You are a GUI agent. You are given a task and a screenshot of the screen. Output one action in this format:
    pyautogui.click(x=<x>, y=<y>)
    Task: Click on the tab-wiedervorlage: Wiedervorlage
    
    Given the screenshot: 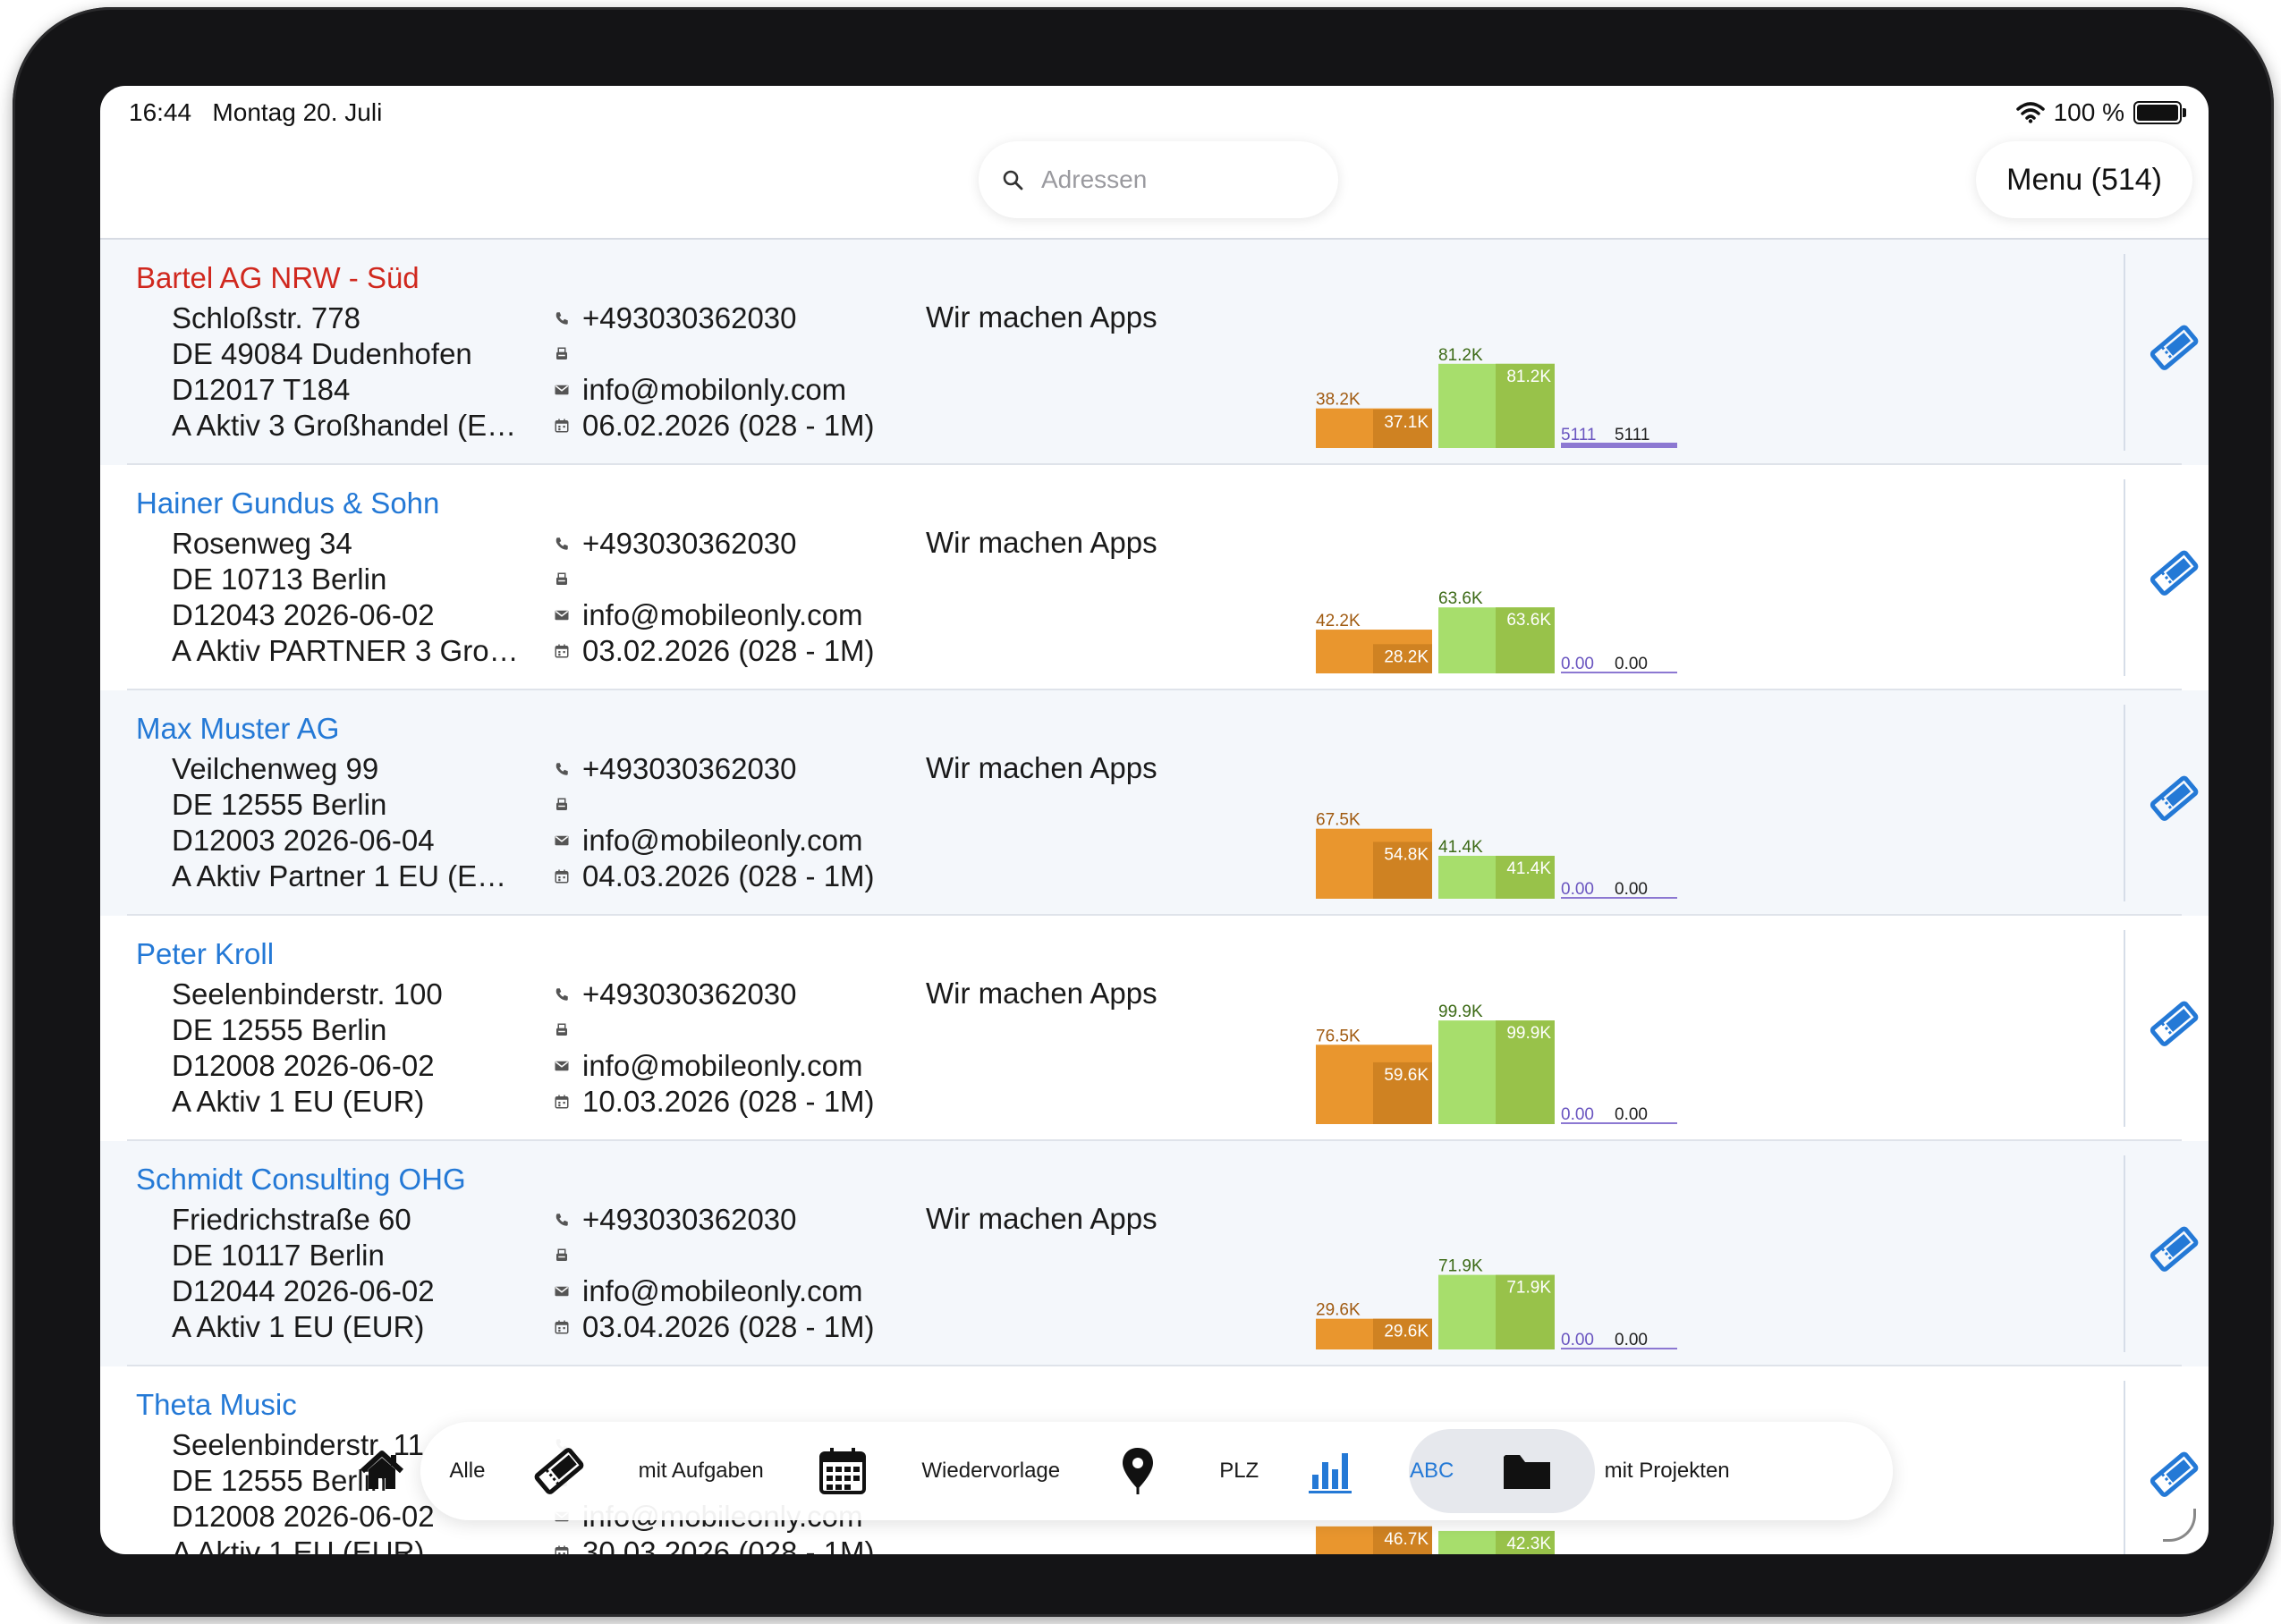 What is the action you would take?
    pyautogui.click(x=938, y=1471)
    